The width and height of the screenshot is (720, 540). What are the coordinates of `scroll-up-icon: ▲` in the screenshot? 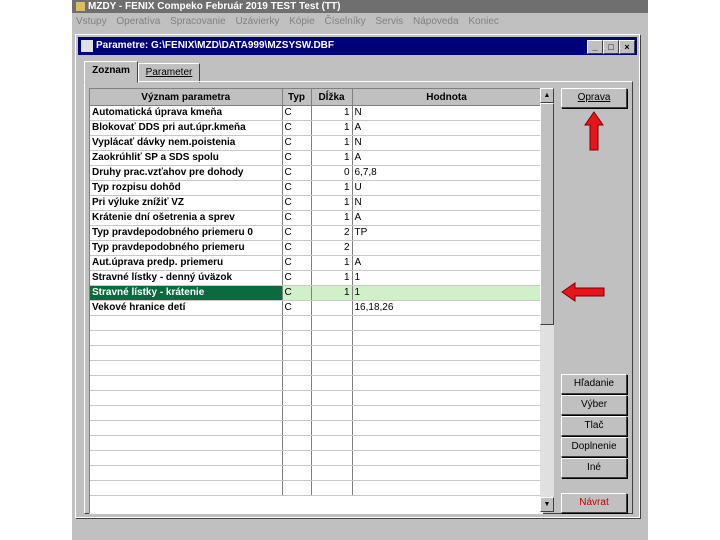 It's located at (547, 95).